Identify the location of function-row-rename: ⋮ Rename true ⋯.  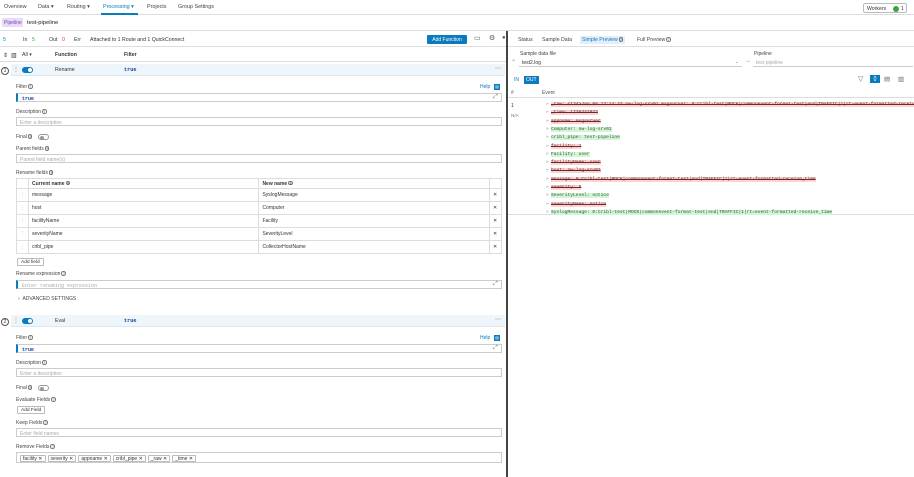
(258, 70).